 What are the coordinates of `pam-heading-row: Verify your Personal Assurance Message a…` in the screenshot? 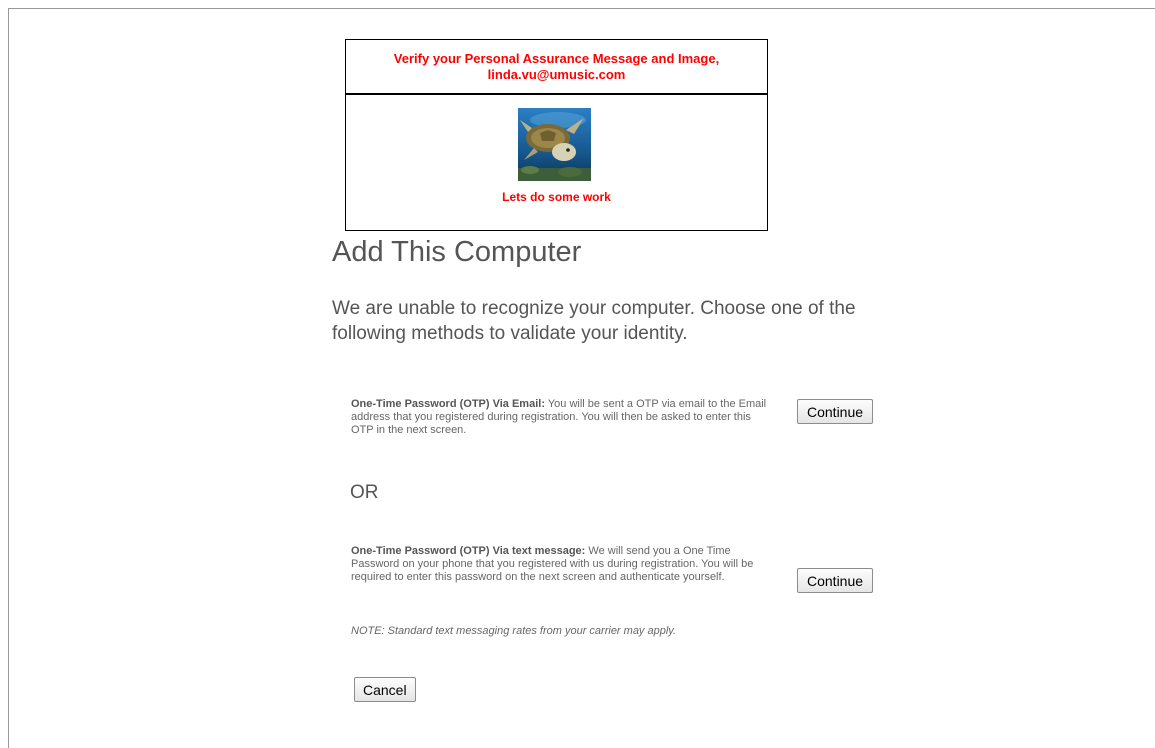 It's located at (556, 67).